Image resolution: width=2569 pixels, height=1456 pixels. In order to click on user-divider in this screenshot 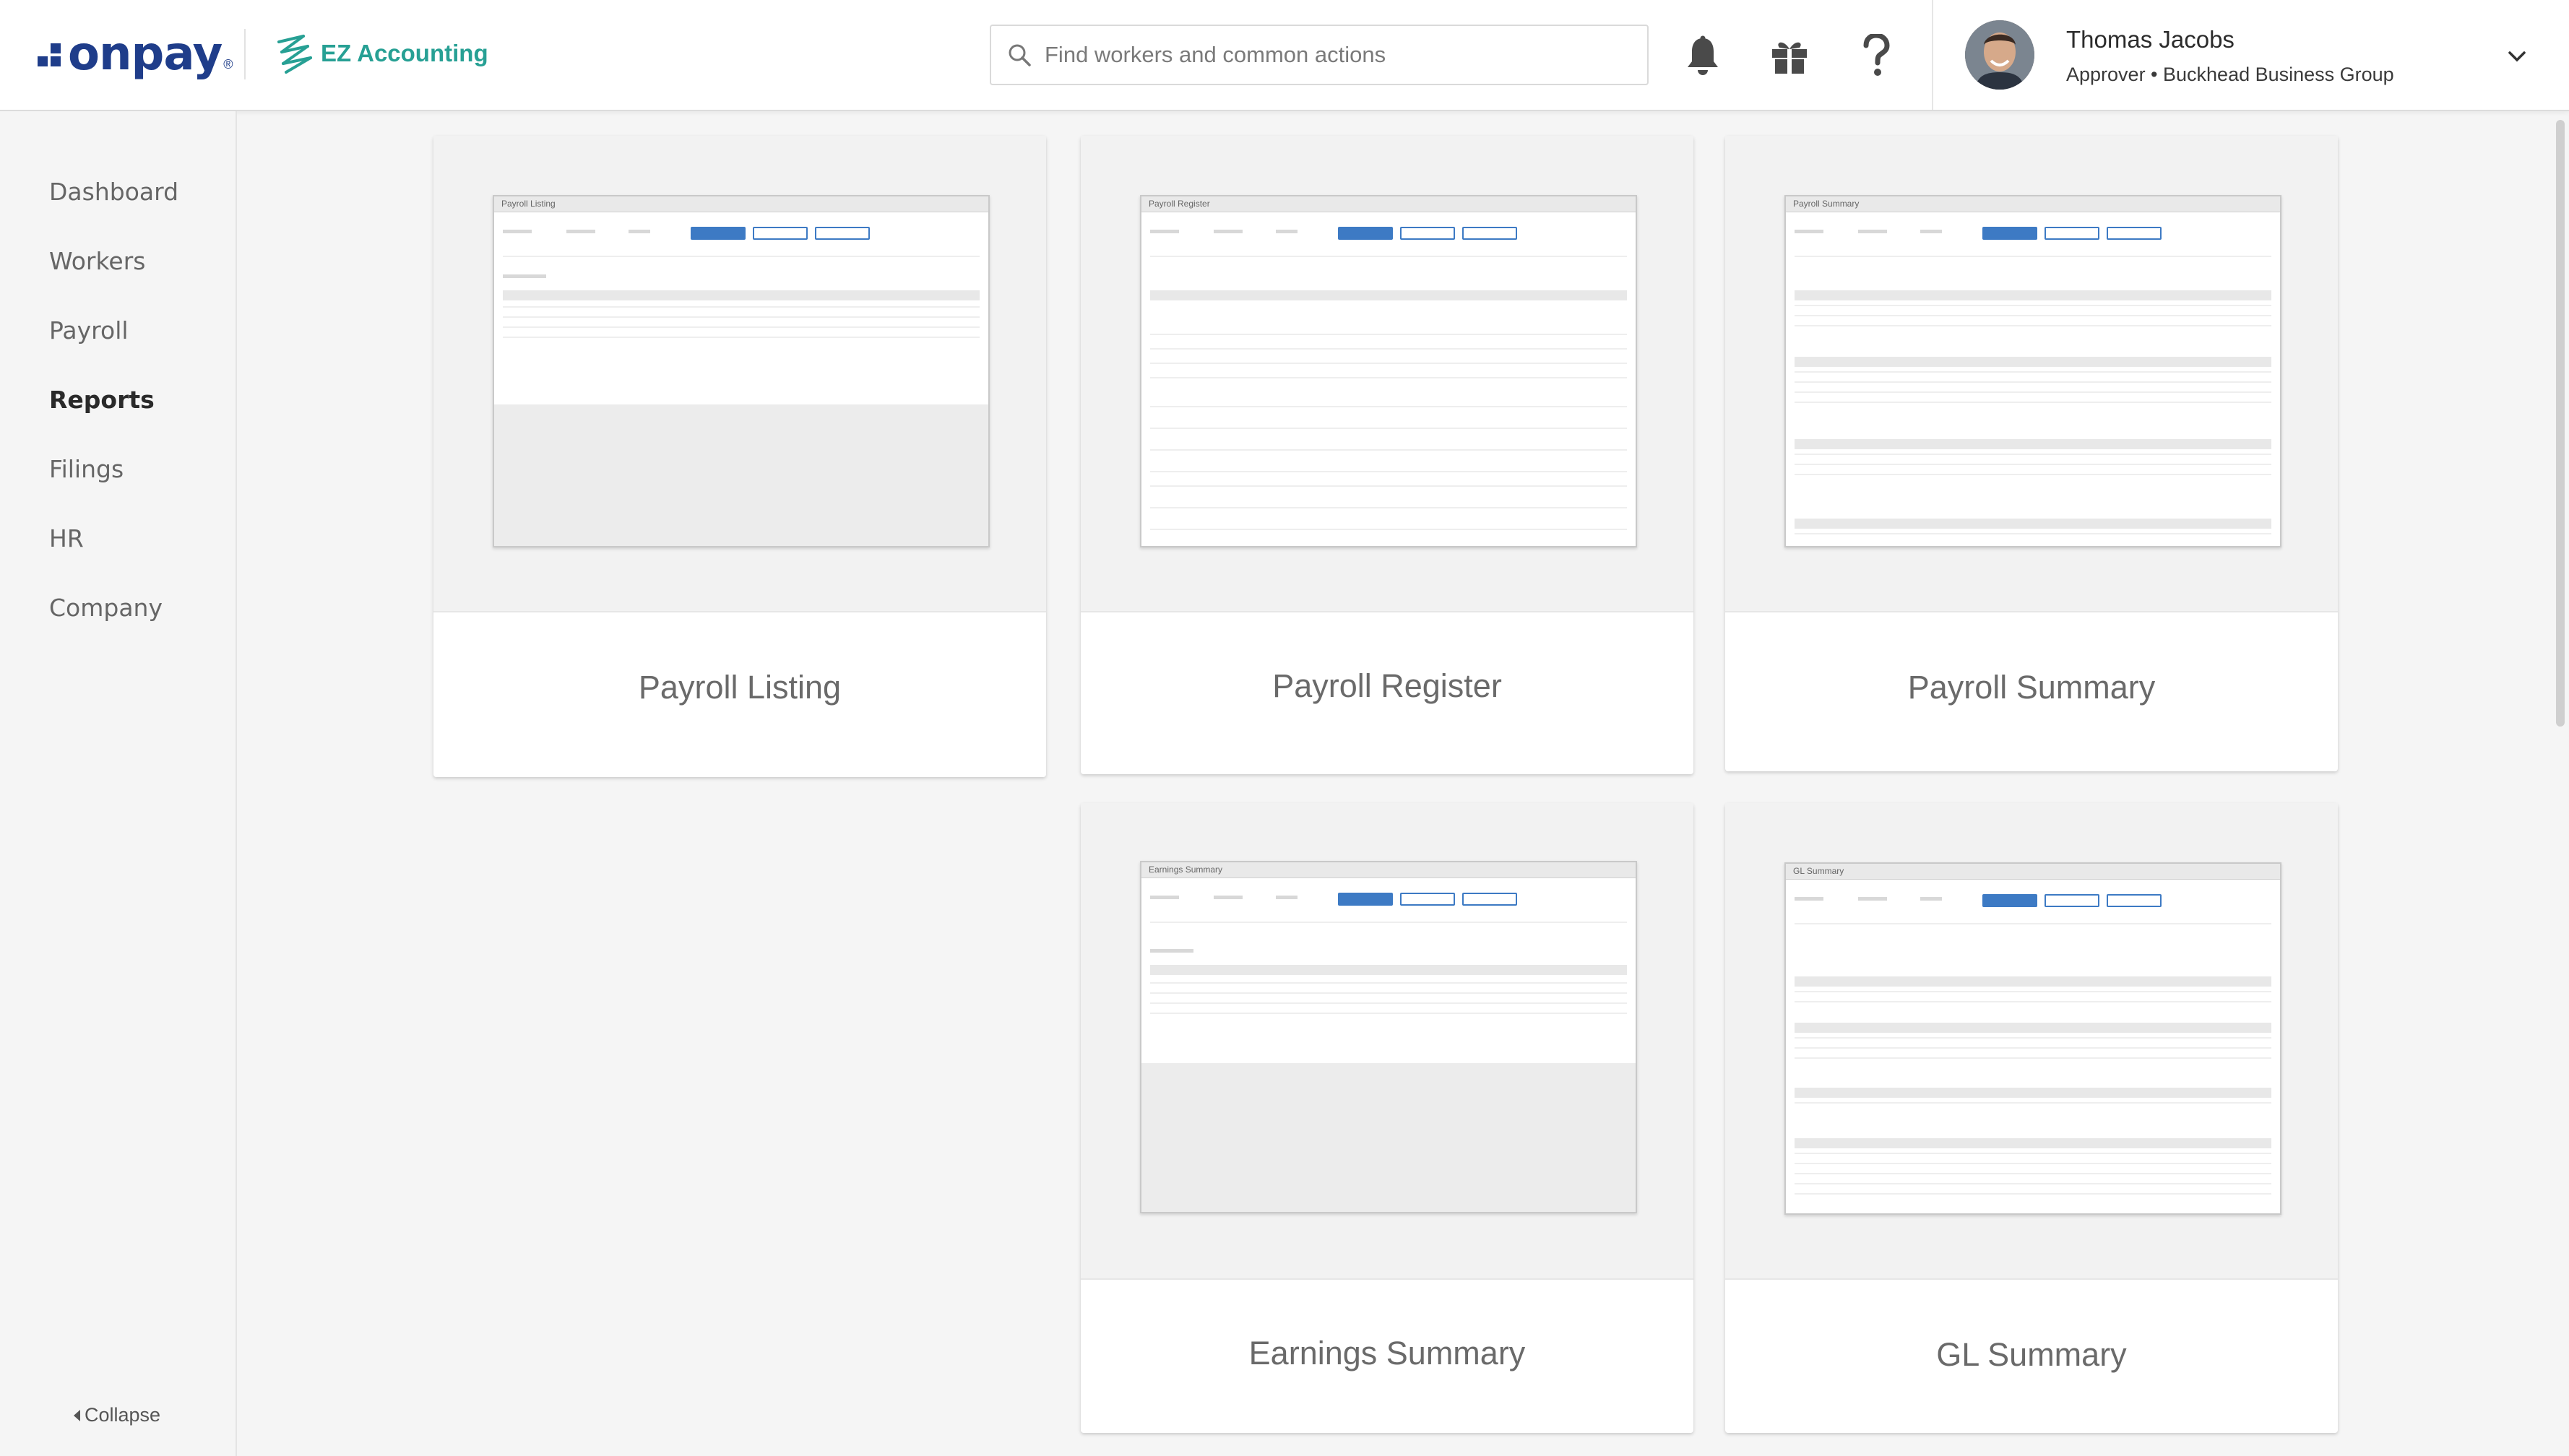, I will do `click(1932, 55)`.